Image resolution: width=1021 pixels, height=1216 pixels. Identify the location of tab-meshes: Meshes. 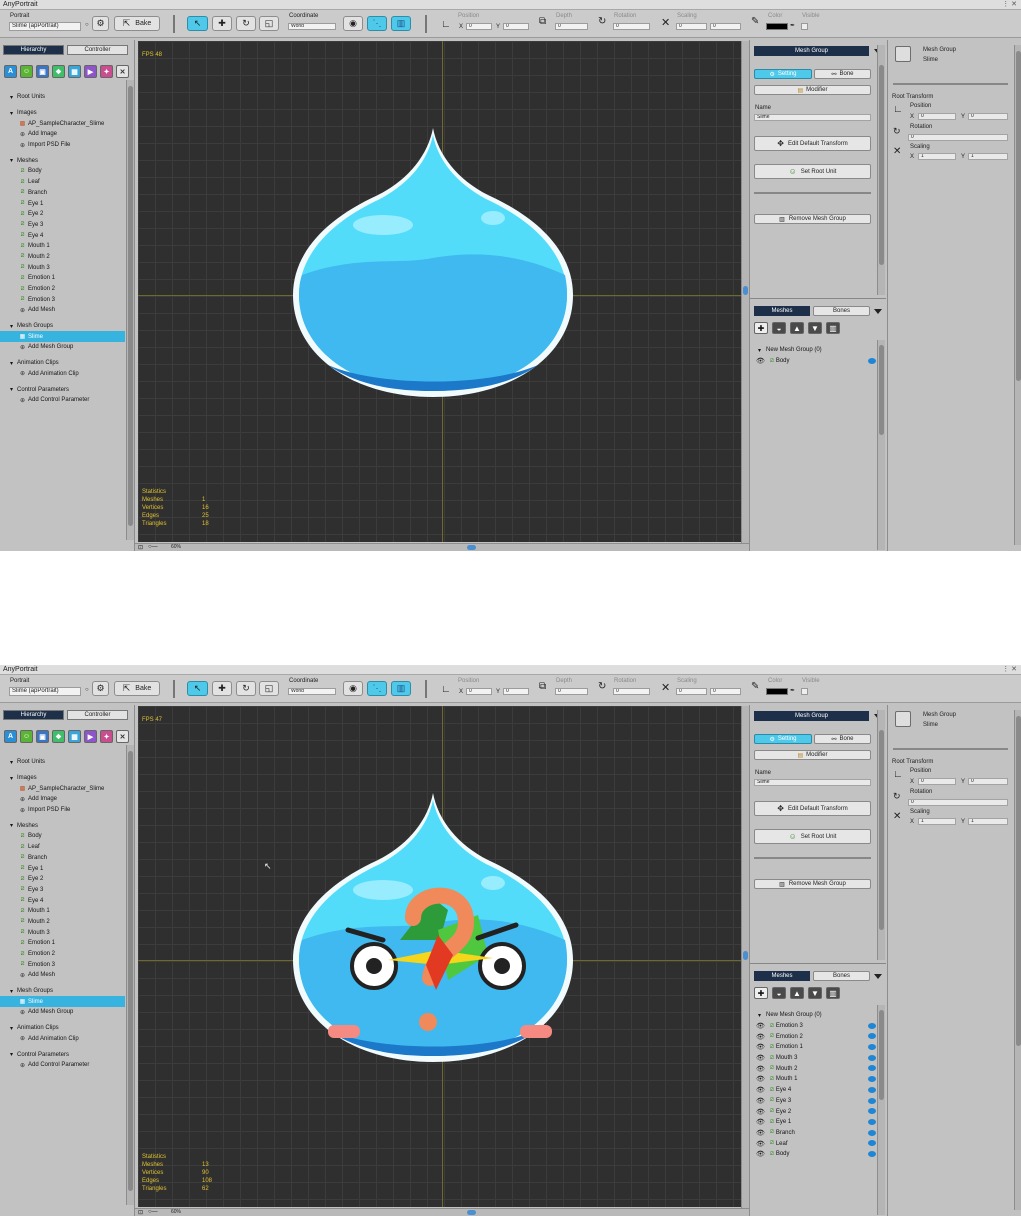
(782, 311).